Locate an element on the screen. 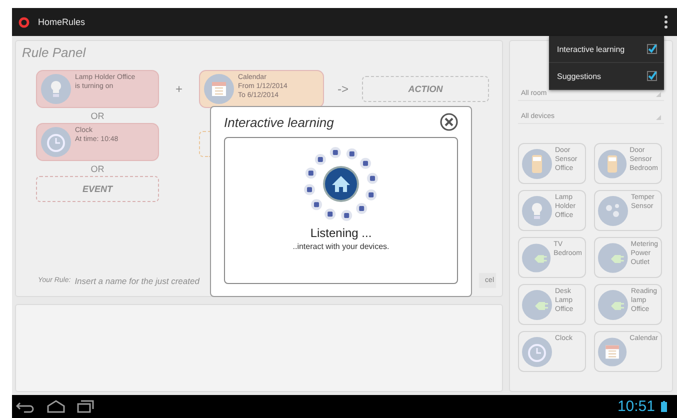 The height and width of the screenshot is (418, 677). status-time: 10:51 is located at coordinates (636, 406).